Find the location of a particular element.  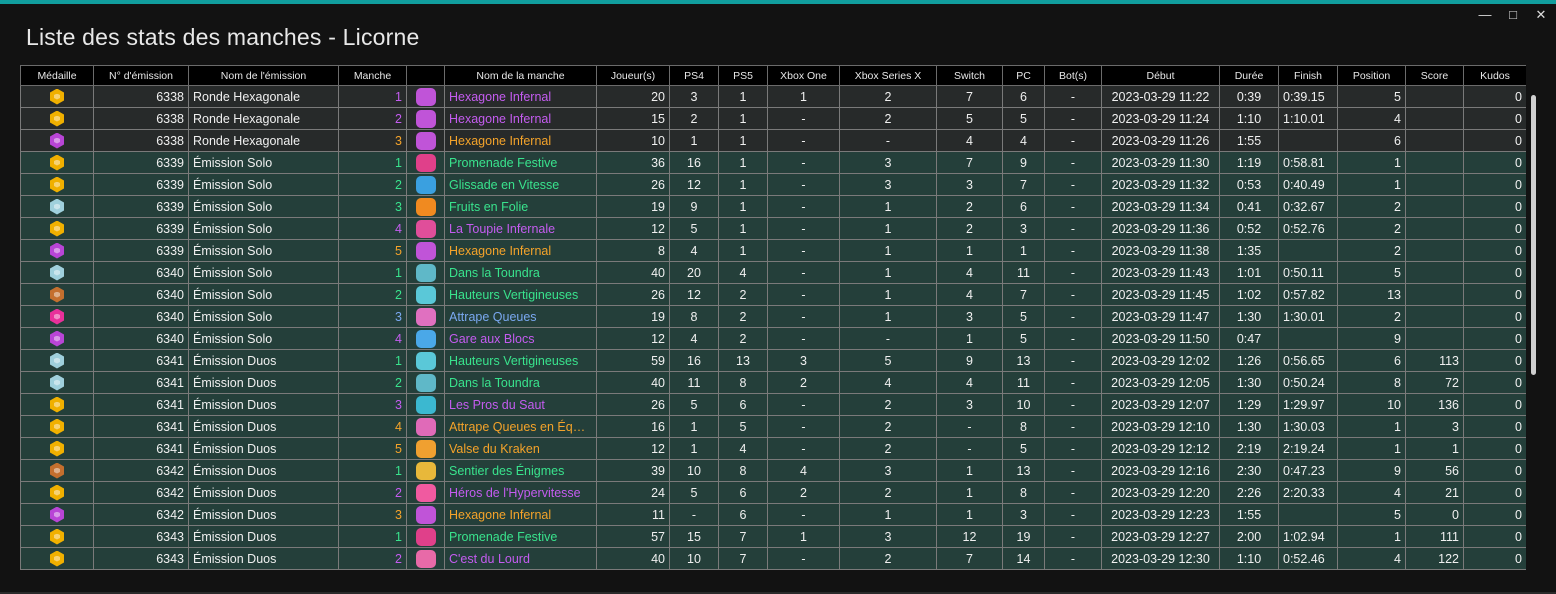

round-name-cell: Promenade Festive is located at coordinates (520, 162).